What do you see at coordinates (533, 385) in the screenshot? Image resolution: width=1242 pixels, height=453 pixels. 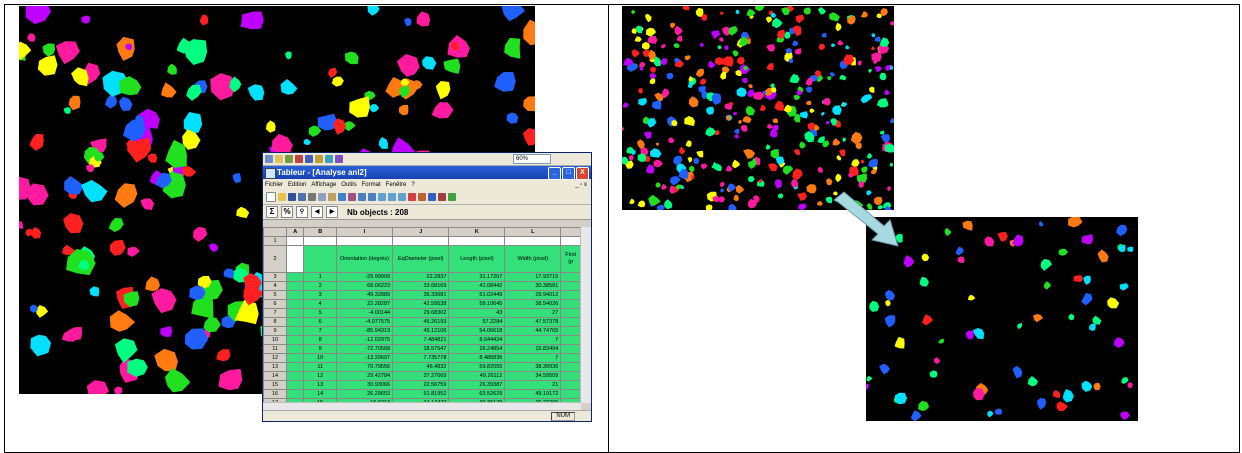 I see `cell-width: 21` at bounding box center [533, 385].